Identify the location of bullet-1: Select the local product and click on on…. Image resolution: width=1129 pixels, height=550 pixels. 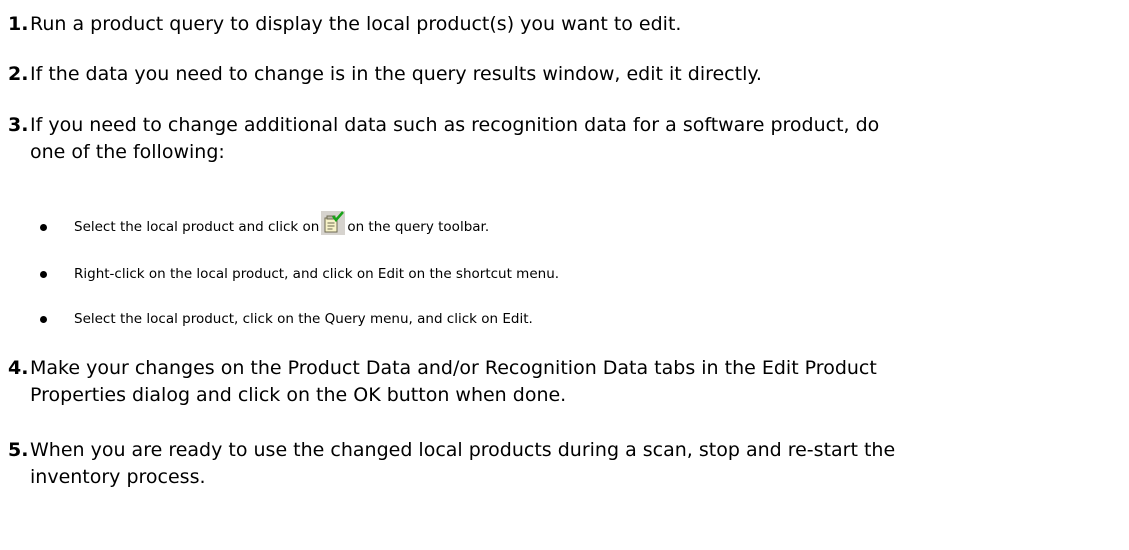
(264, 225).